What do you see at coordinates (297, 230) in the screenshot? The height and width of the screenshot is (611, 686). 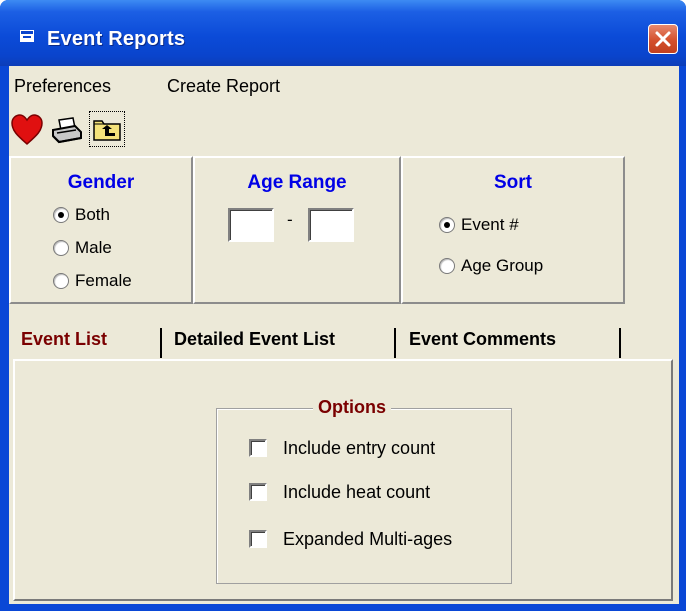 I see `age-range-panel: Age Range -` at bounding box center [297, 230].